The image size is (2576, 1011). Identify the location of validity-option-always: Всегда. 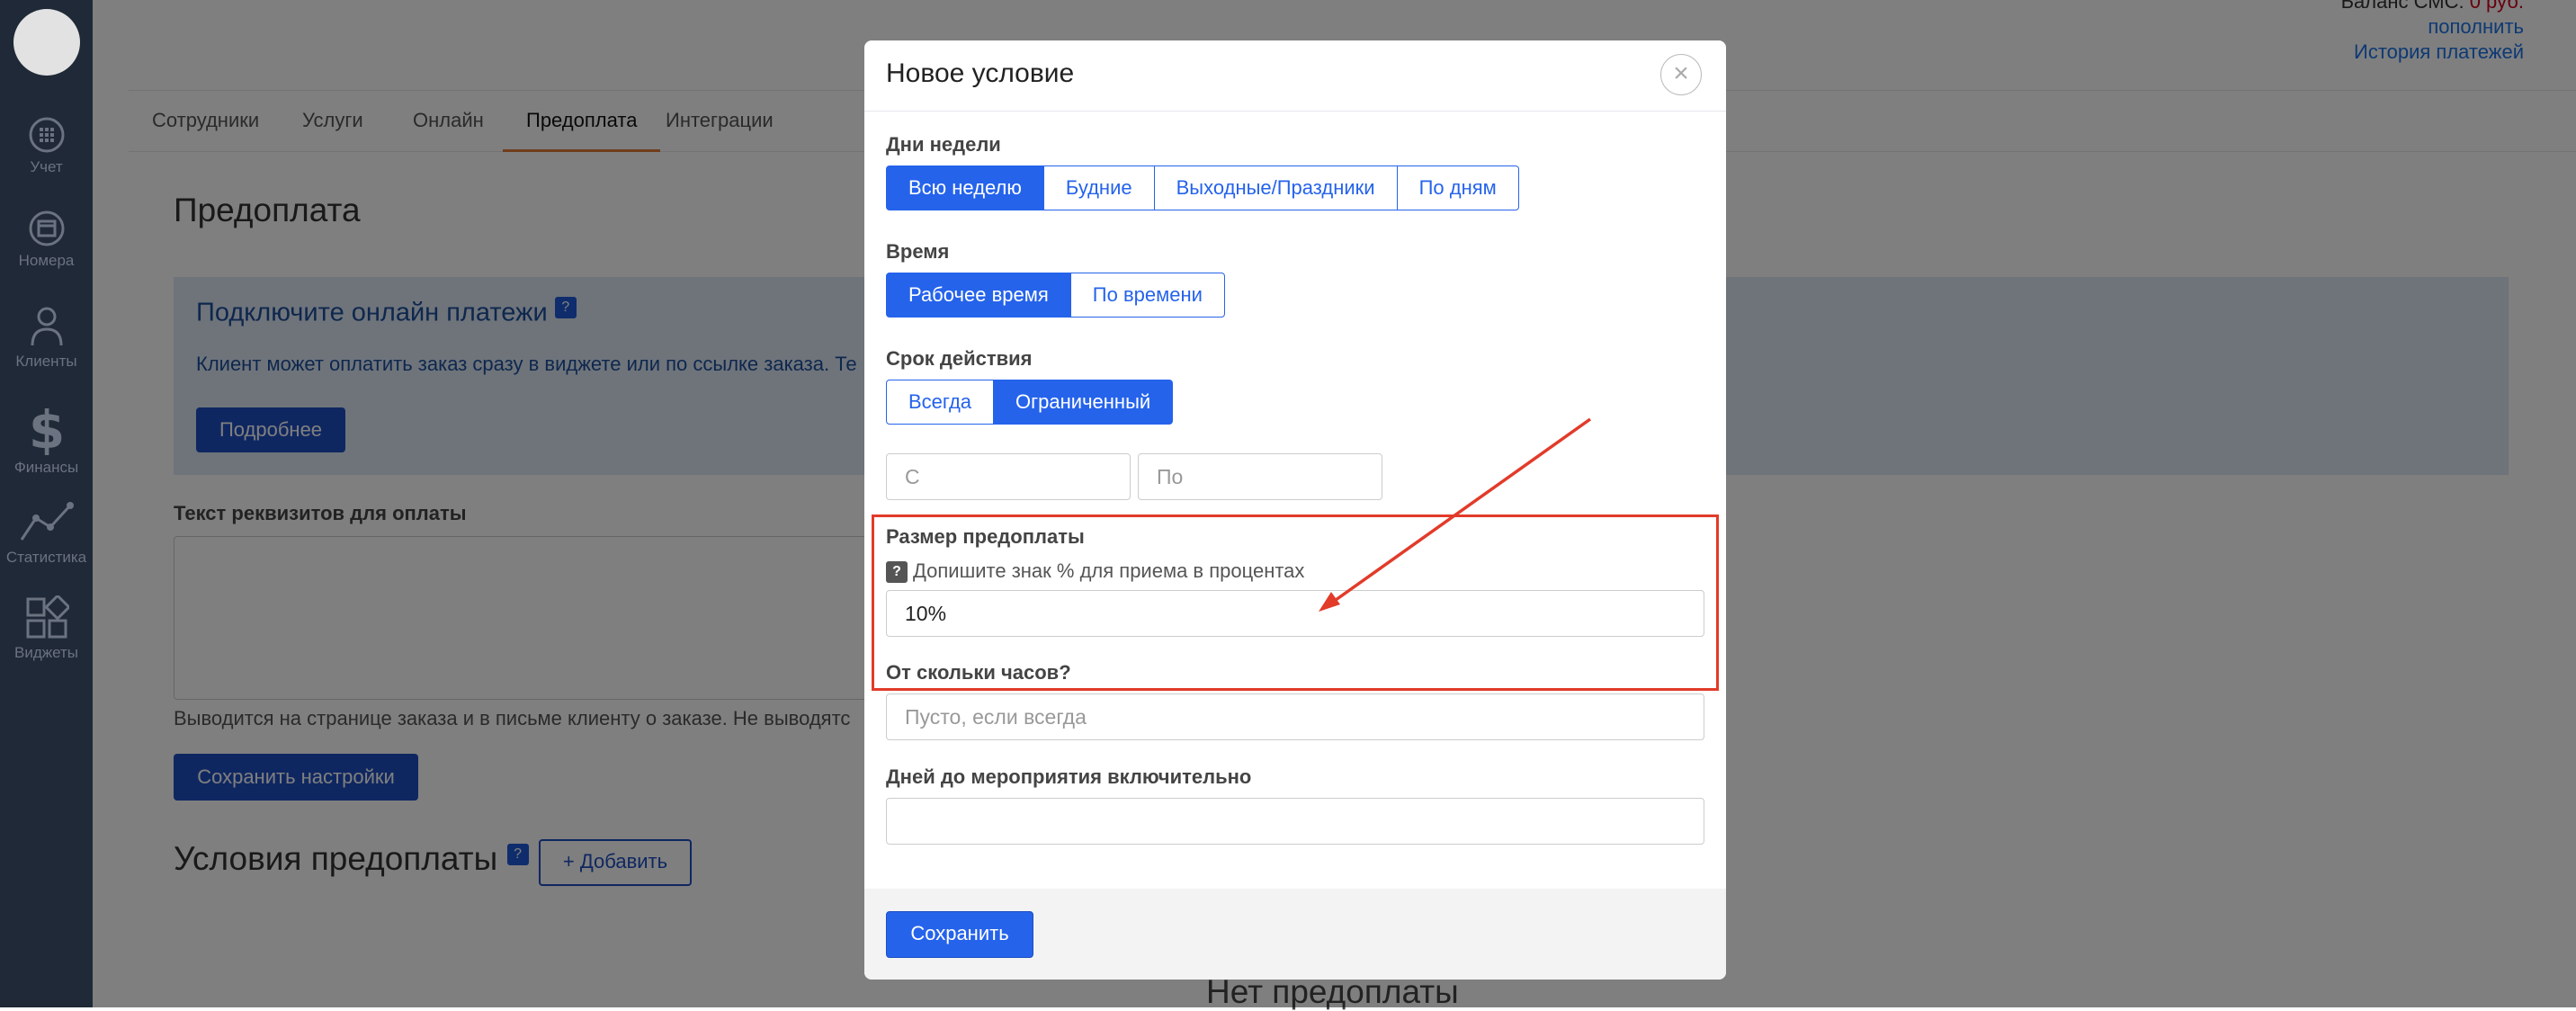
(940, 402).